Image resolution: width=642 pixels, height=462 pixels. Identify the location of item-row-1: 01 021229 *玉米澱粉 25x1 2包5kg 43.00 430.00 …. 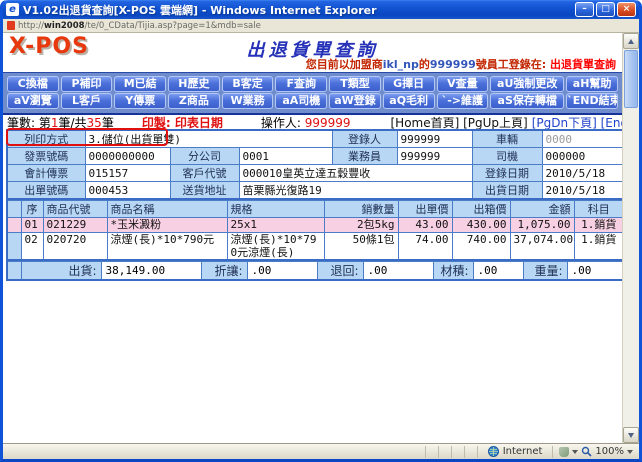
(314, 225).